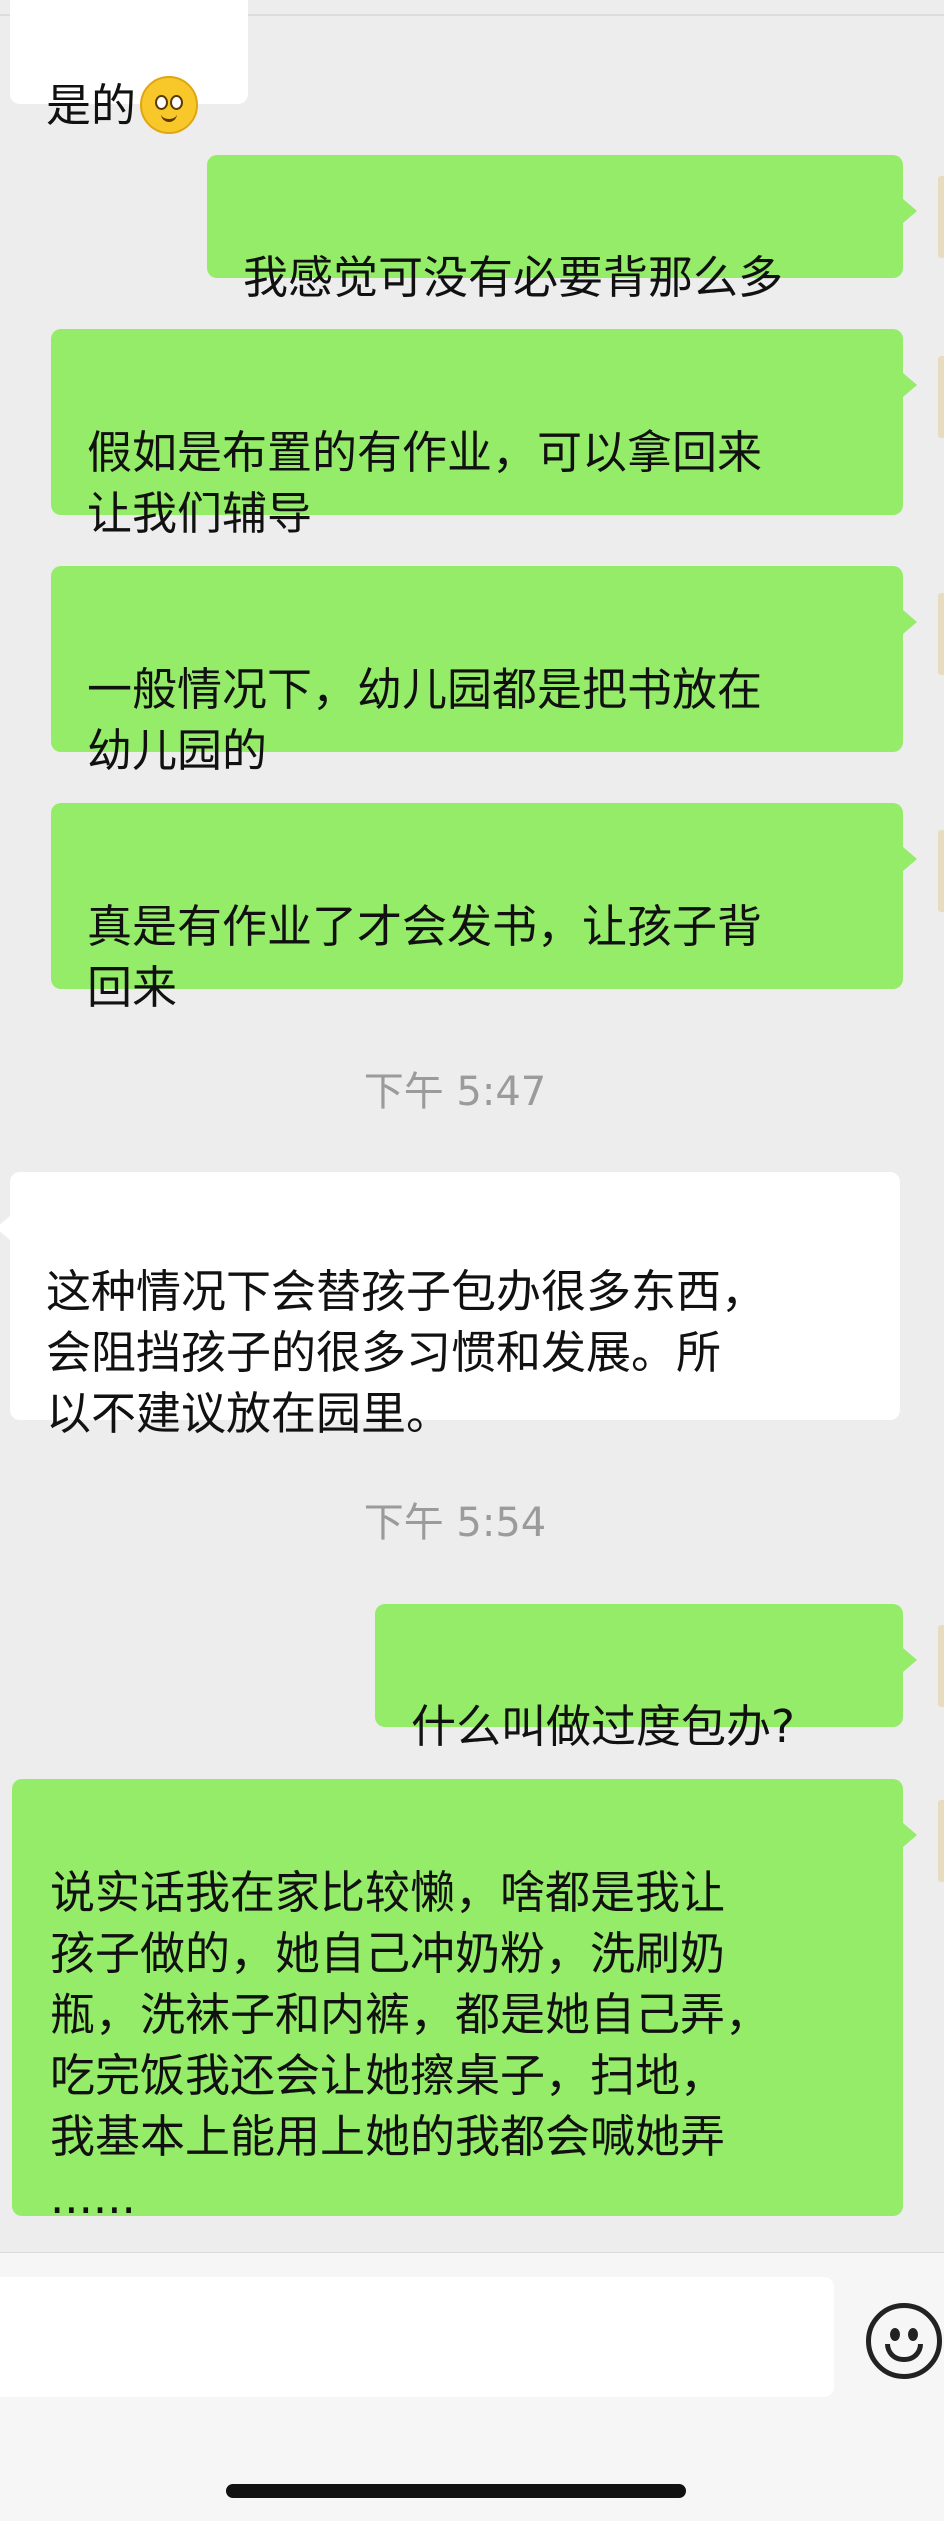 The width and height of the screenshot is (944, 2521). I want to click on message-text: 什么叫做过度包办?, so click(603, 1726).